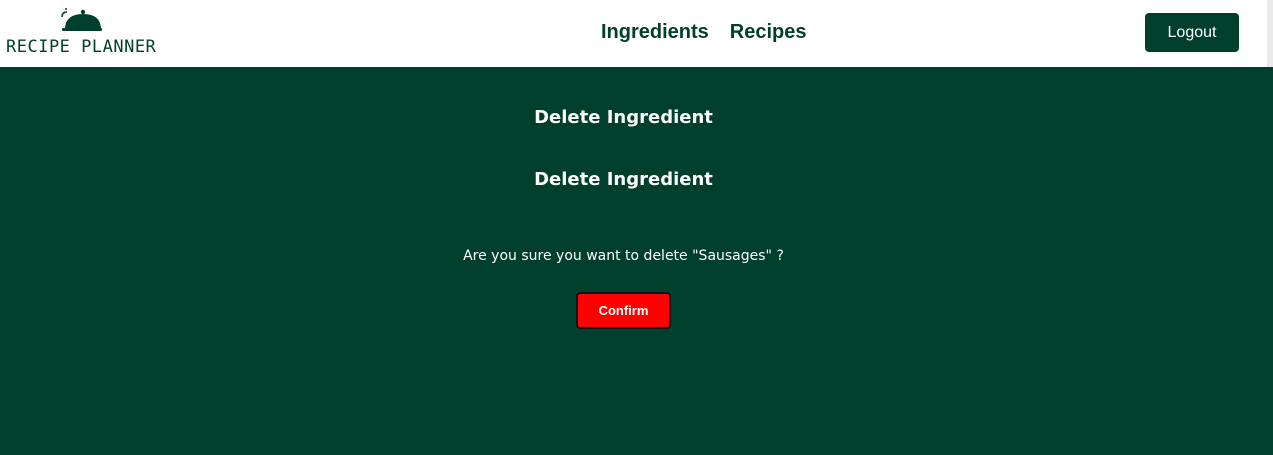 The width and height of the screenshot is (1273, 455). What do you see at coordinates (1270, 33) in the screenshot?
I see `scrollbar-track` at bounding box center [1270, 33].